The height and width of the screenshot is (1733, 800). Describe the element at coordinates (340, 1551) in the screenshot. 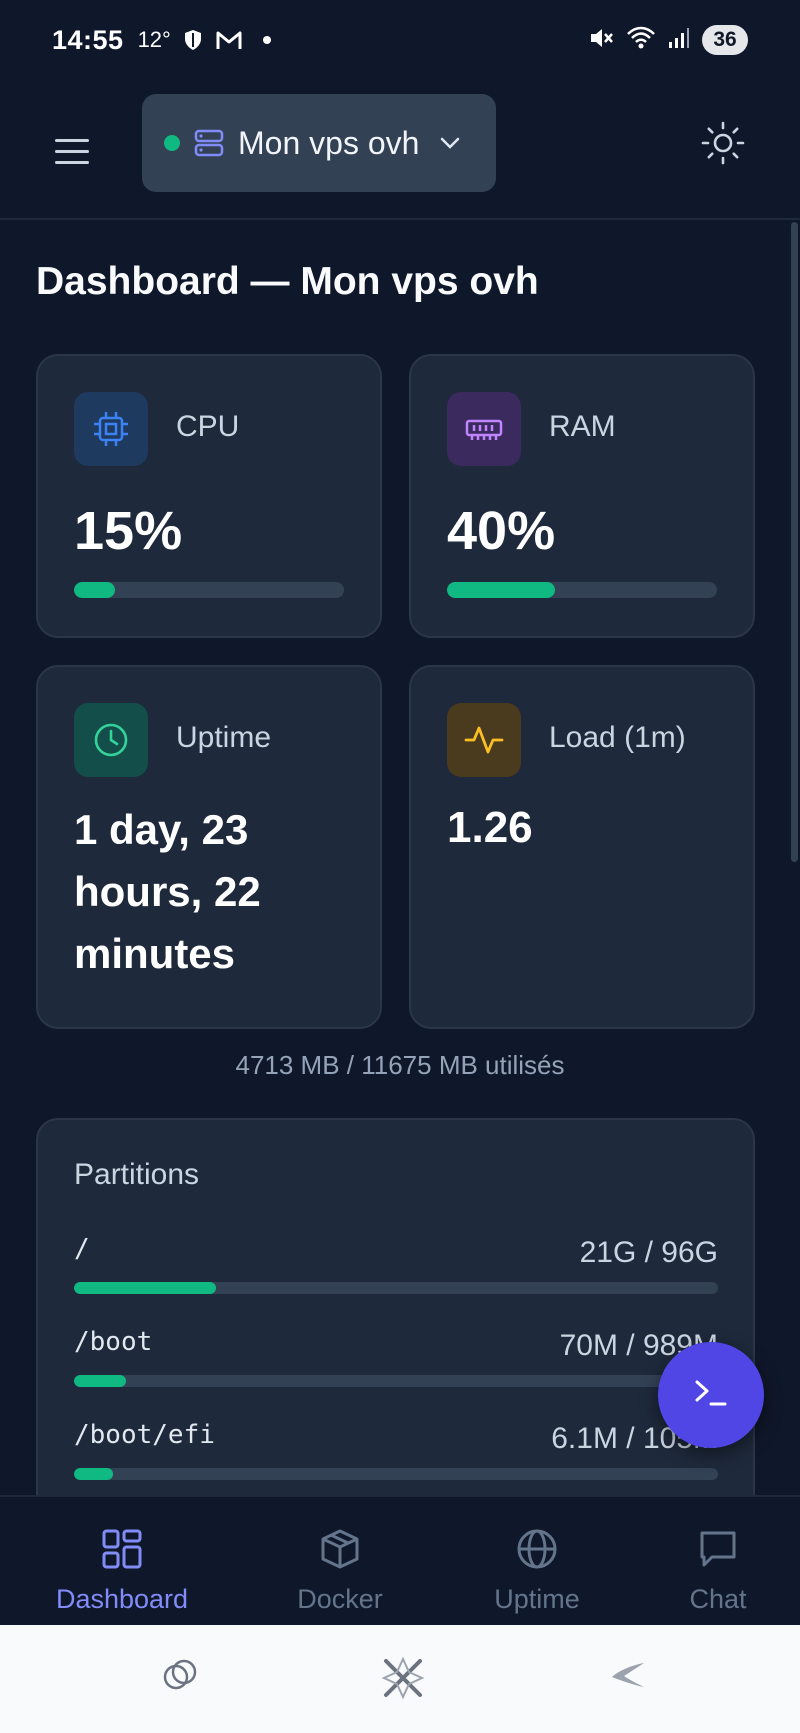

I see `docker-box-icon` at that location.